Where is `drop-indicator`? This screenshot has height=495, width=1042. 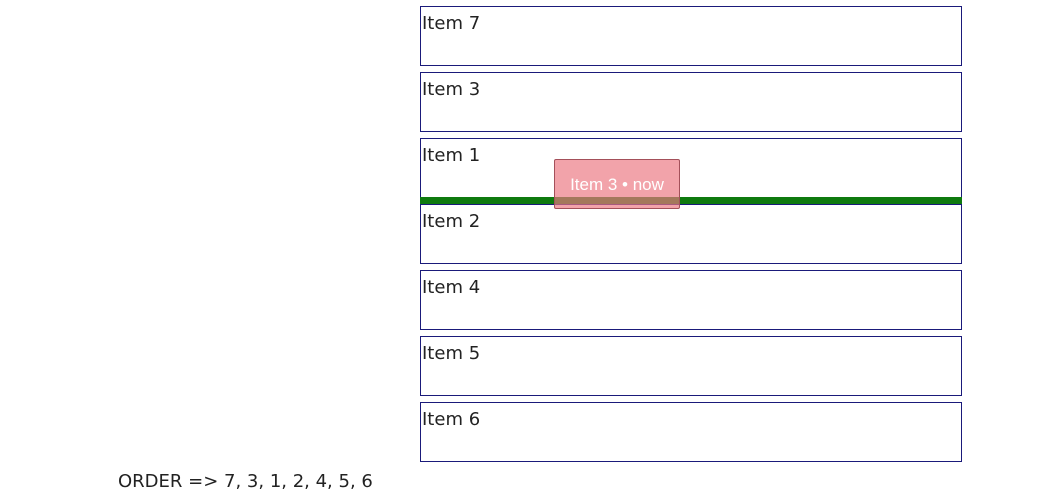
drop-indicator is located at coordinates (691, 200).